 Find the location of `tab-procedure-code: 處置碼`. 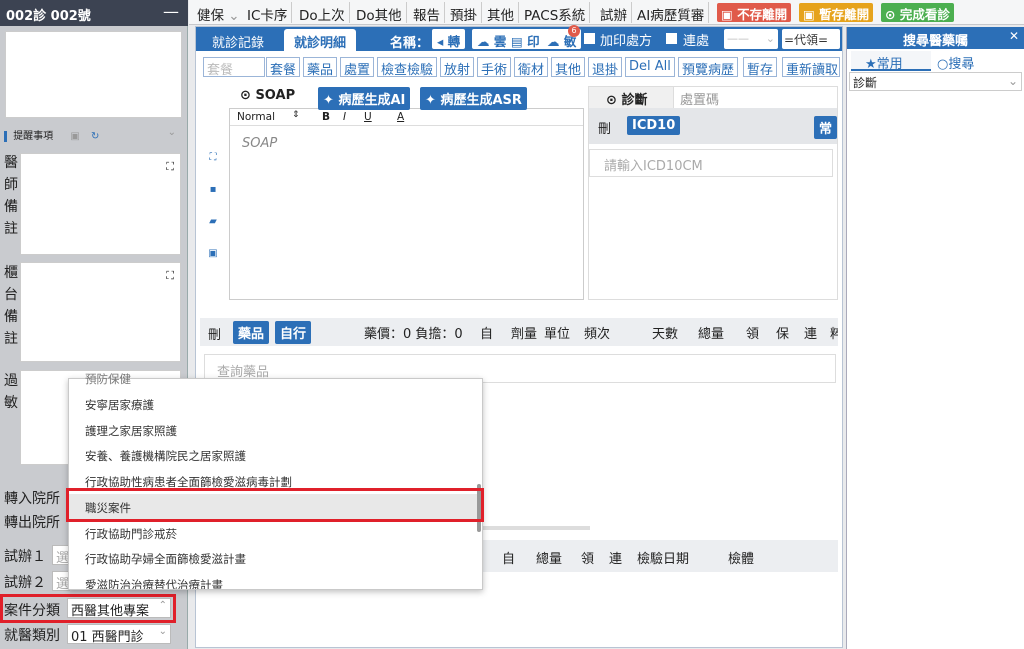

tab-procedure-code: 處置碼 is located at coordinates (699, 98).